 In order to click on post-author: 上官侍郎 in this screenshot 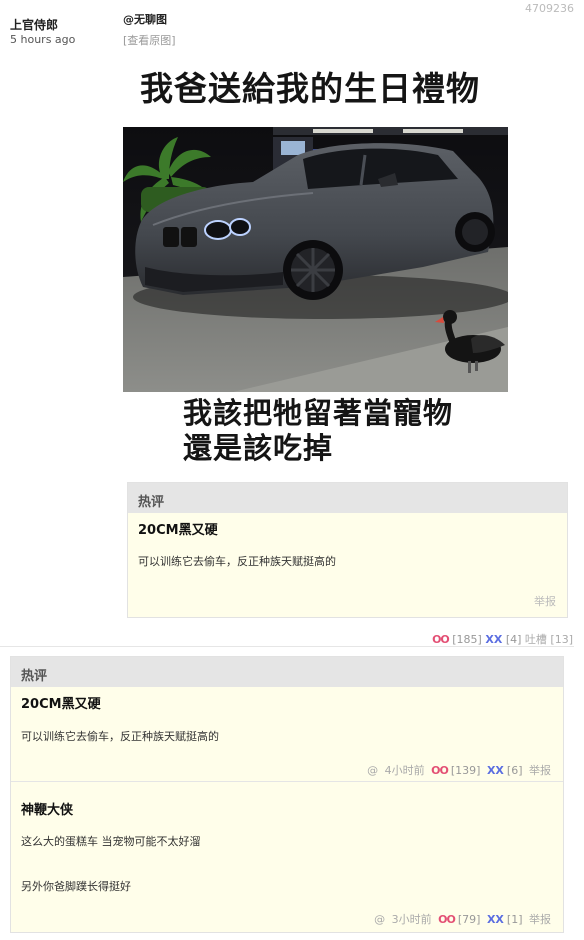, I will do `click(34, 24)`.